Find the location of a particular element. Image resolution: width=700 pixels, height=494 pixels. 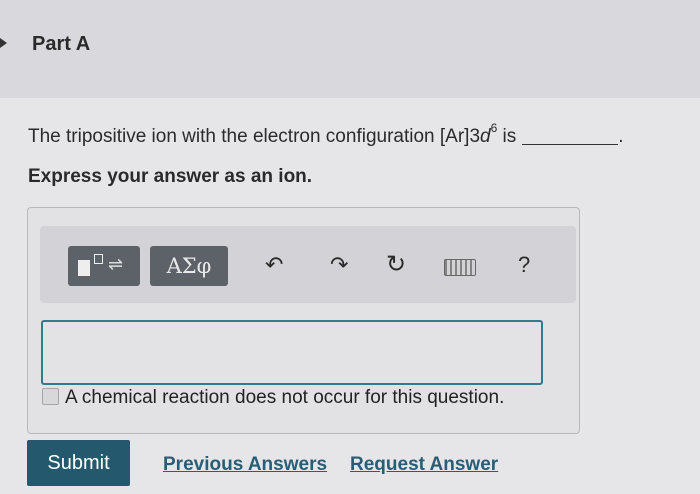

undo-icon: ↶ is located at coordinates (274, 265).